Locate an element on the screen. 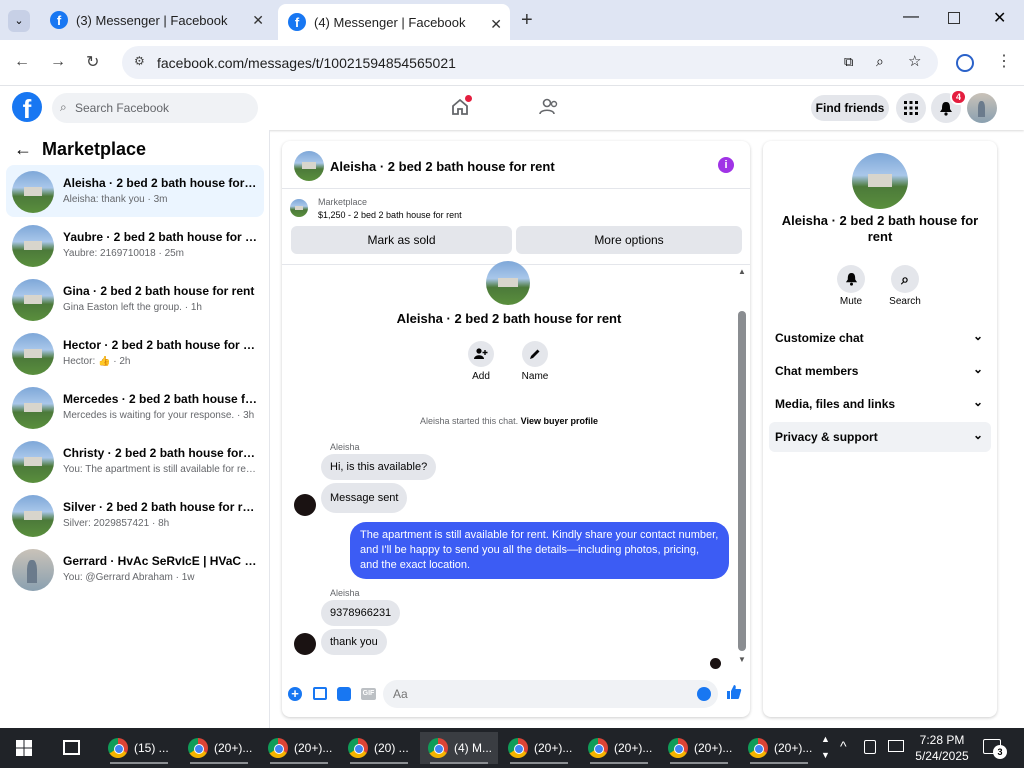  mark-as-sold-button: Mark as sold is located at coordinates (401, 240).